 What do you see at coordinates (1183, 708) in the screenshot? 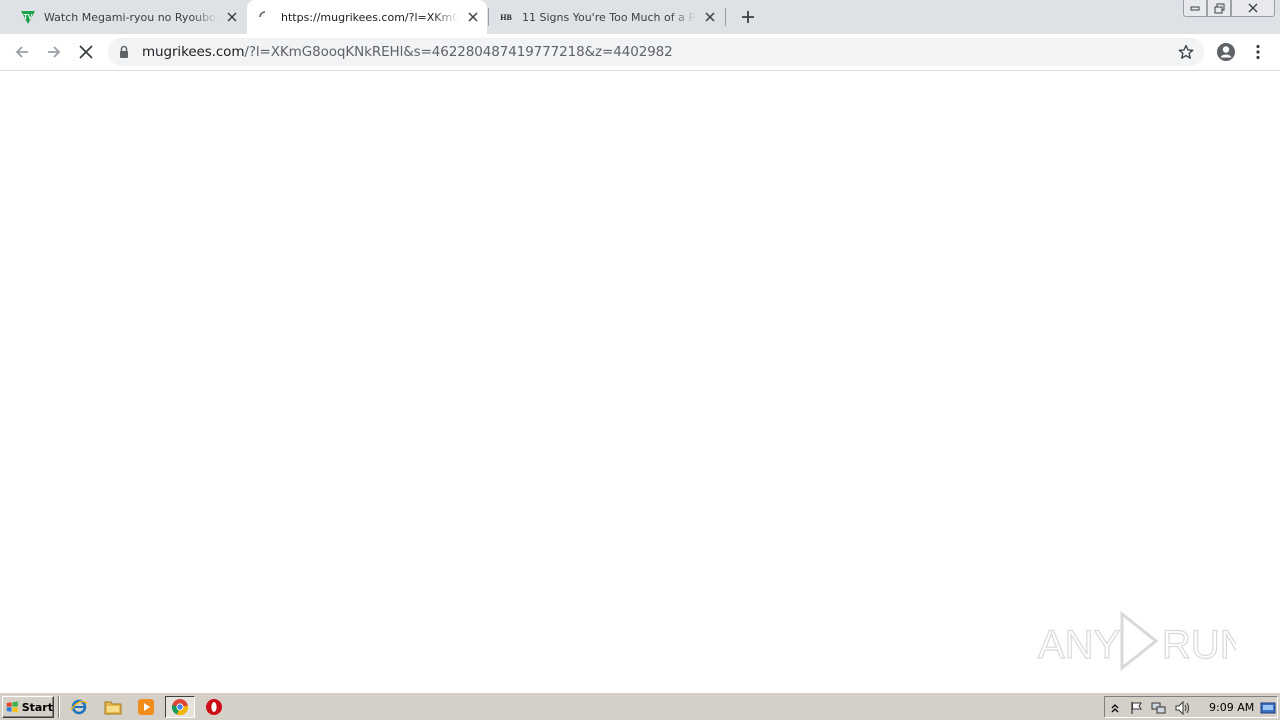
I see `volume-icon` at bounding box center [1183, 708].